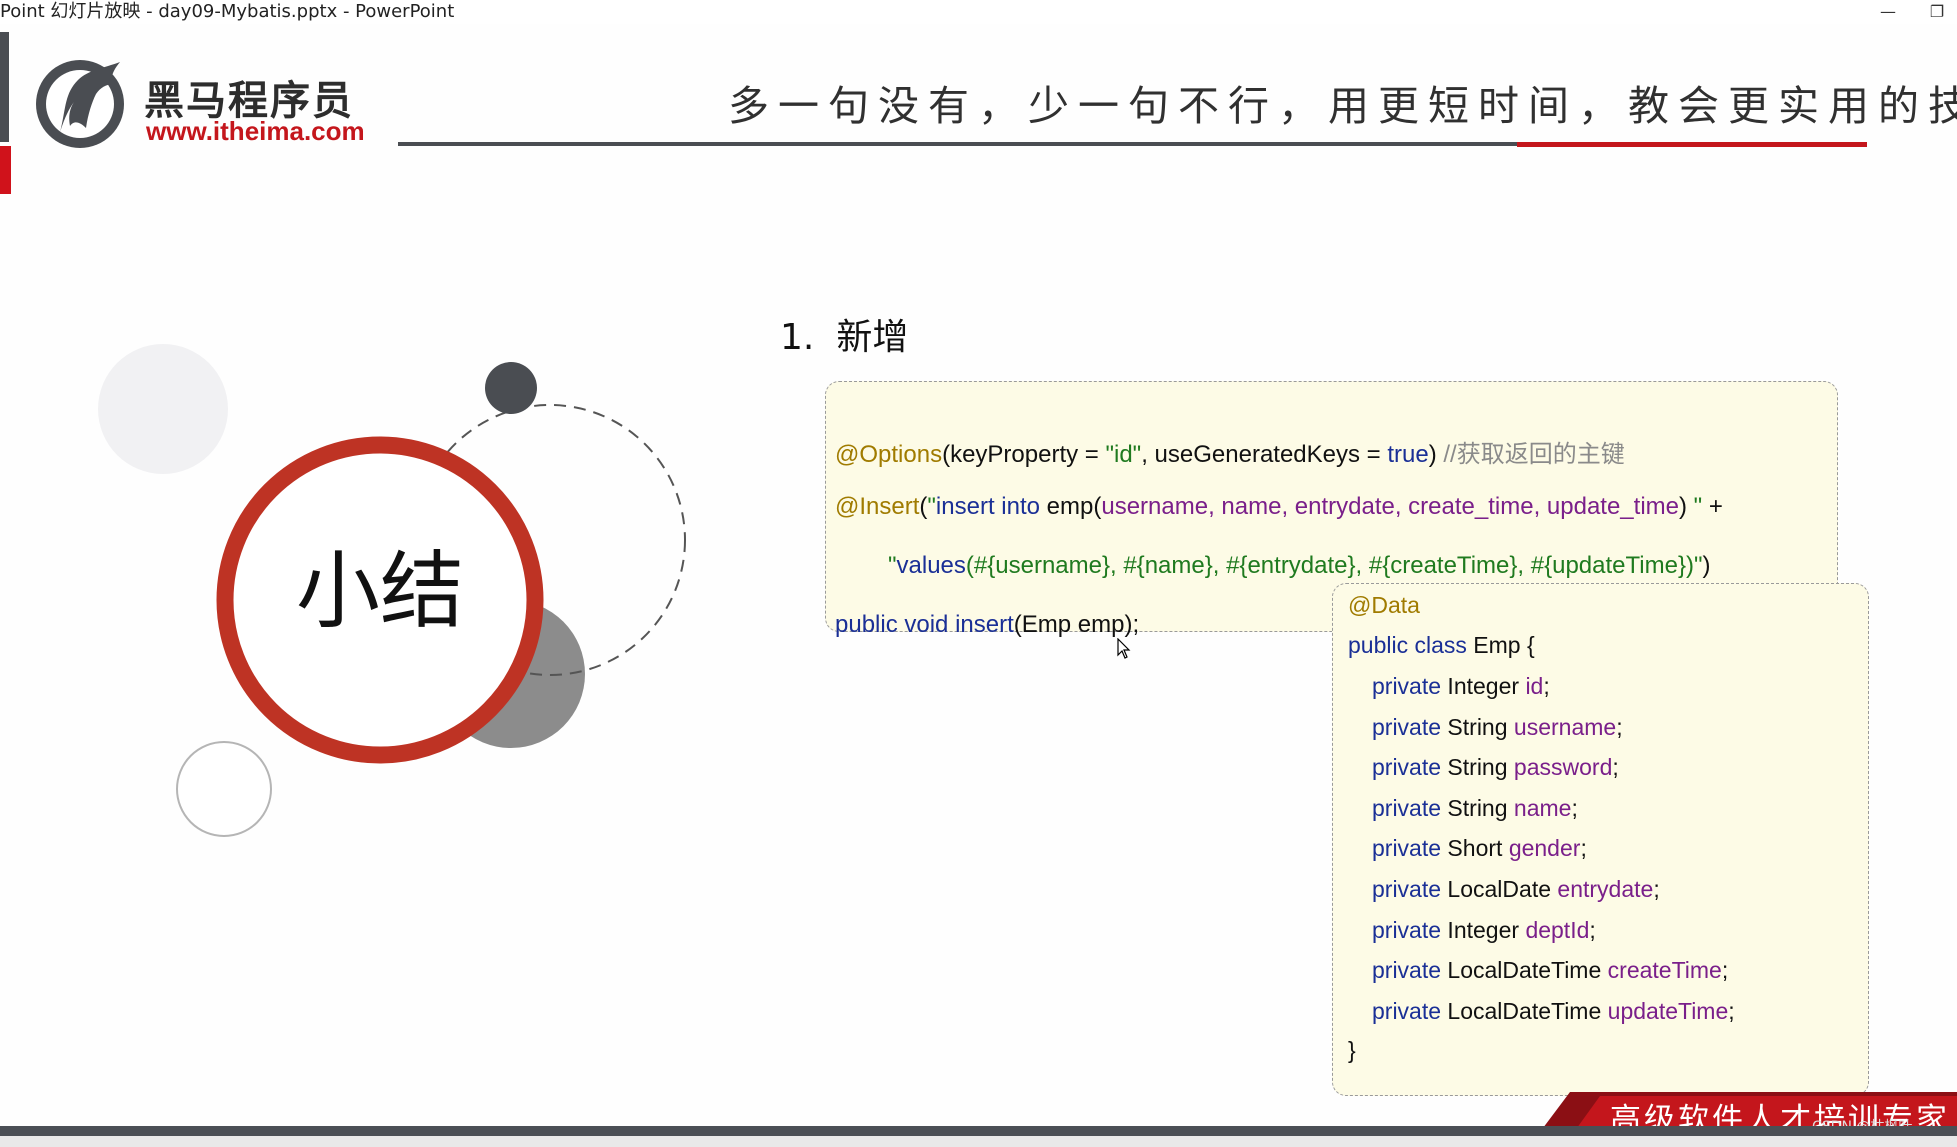  I want to click on minimize-button: —, so click(1888, 12).